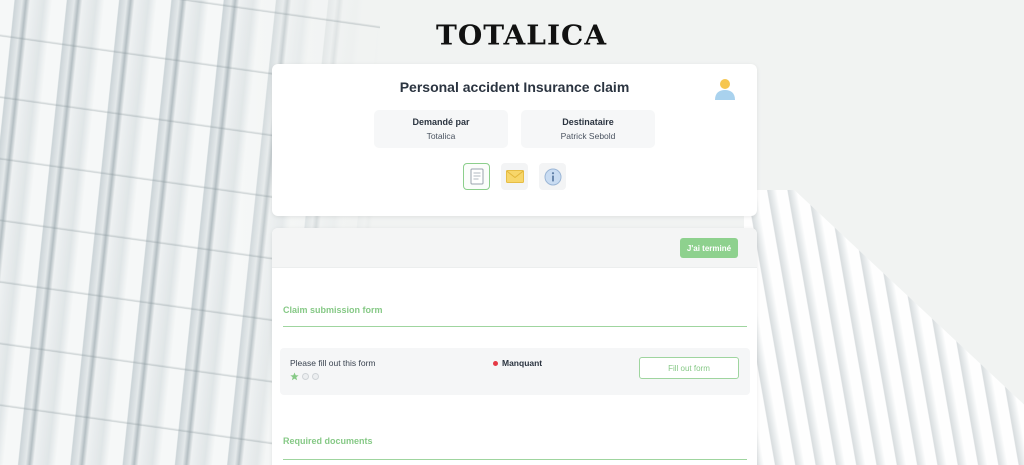  I want to click on fill-out-form-button: Fill out form, so click(689, 368).